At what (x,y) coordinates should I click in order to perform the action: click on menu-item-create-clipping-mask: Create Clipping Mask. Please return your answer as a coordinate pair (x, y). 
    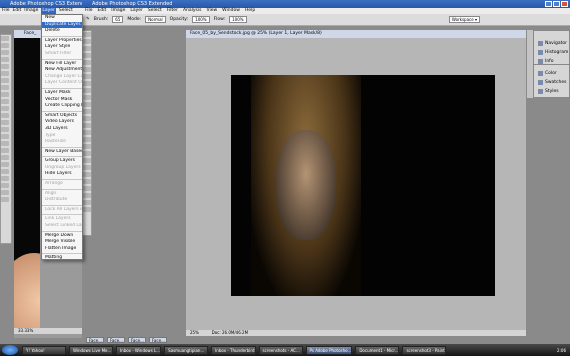
    Looking at the image, I should click on (62, 106).